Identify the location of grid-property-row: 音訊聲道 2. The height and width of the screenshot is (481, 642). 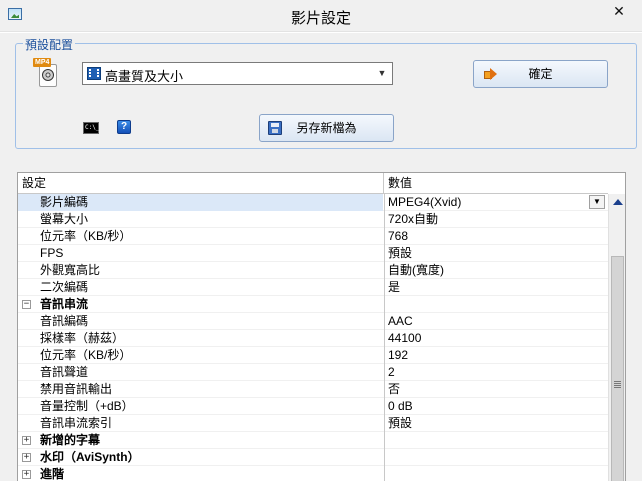
(313, 372).